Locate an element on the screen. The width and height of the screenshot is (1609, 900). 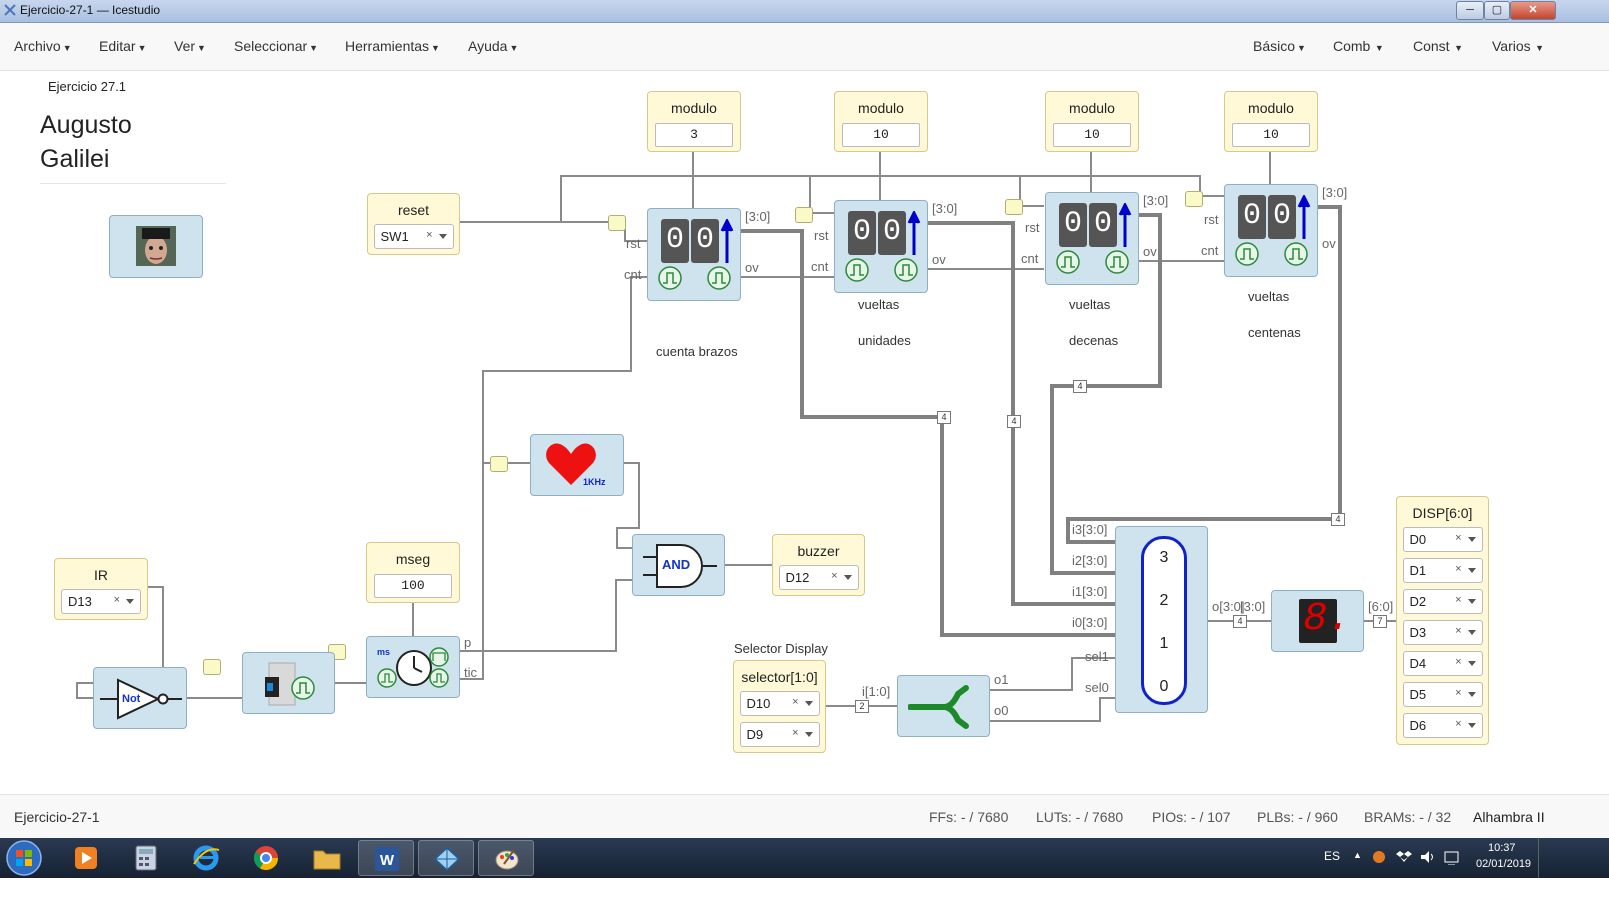
folder-icon is located at coordinates (327, 860).